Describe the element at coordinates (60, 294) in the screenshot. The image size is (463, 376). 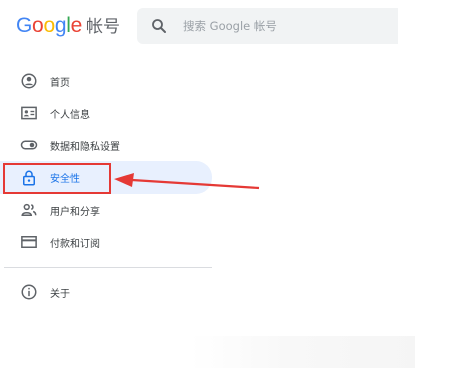
I see `sidebar-item-label: 关于` at that location.